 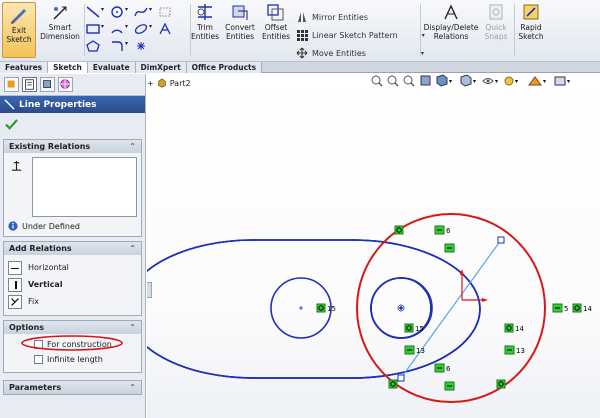 What do you see at coordinates (50, 146) in the screenshot?
I see `section-title: Existing Relations` at bounding box center [50, 146].